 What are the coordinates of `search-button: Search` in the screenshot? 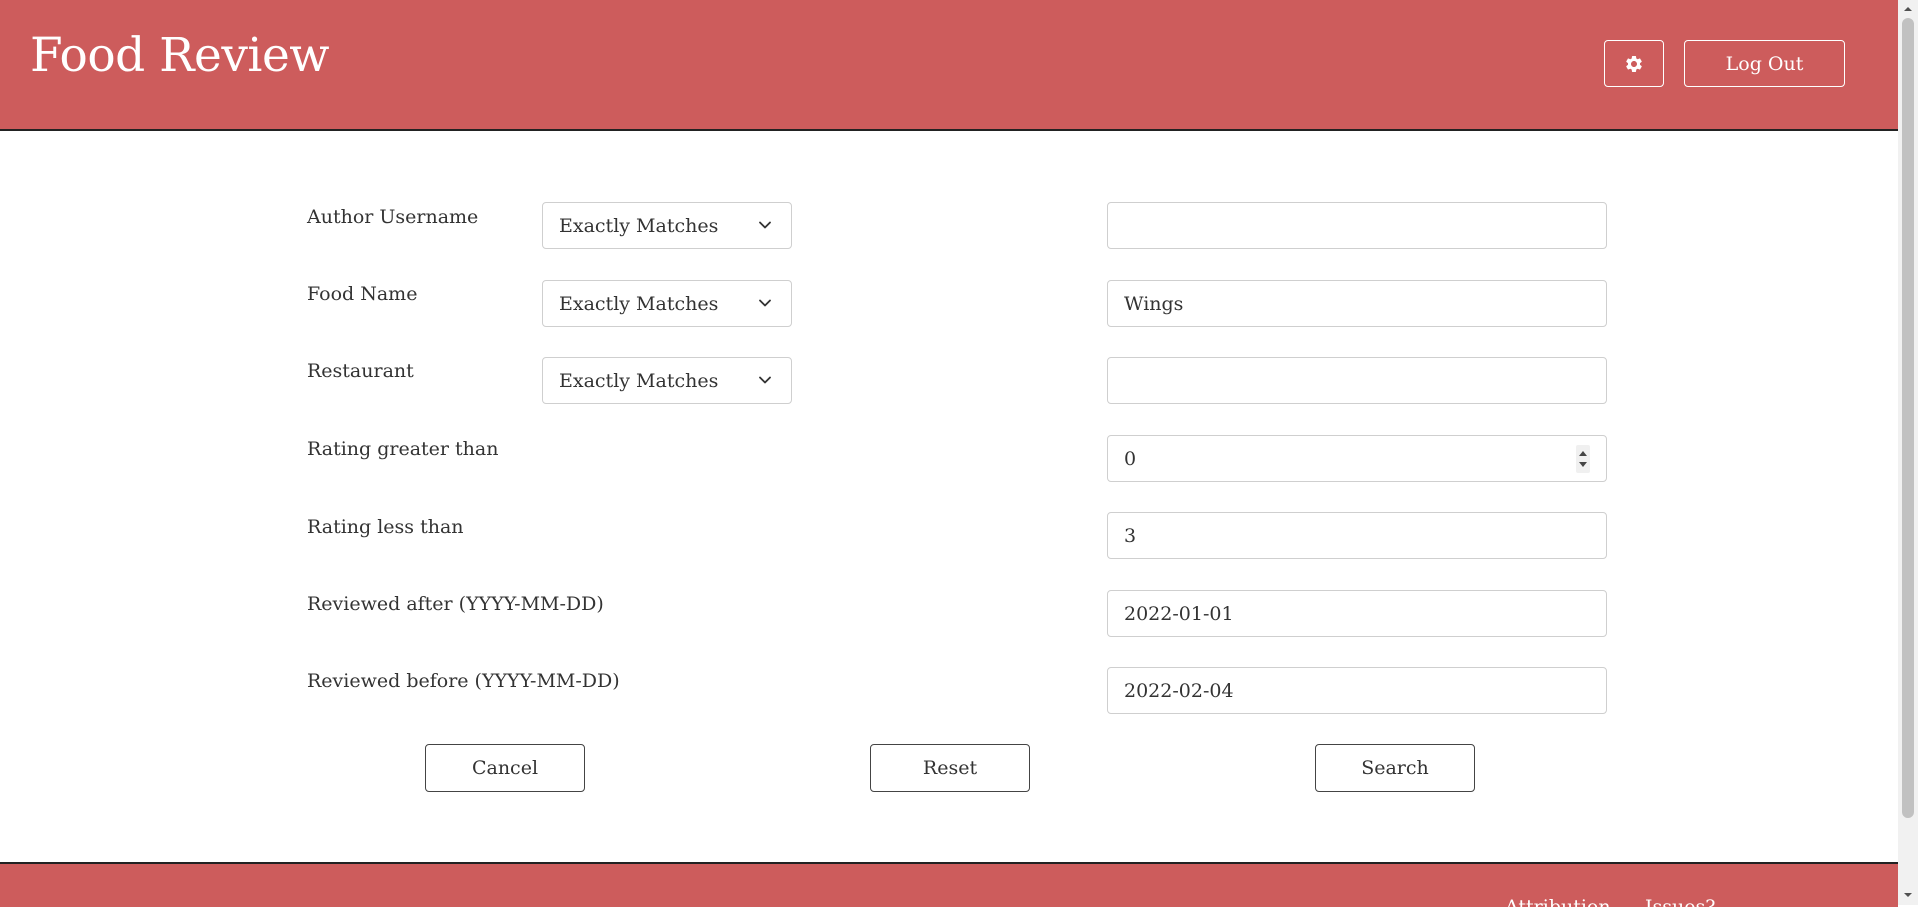 It's located at (1395, 768).